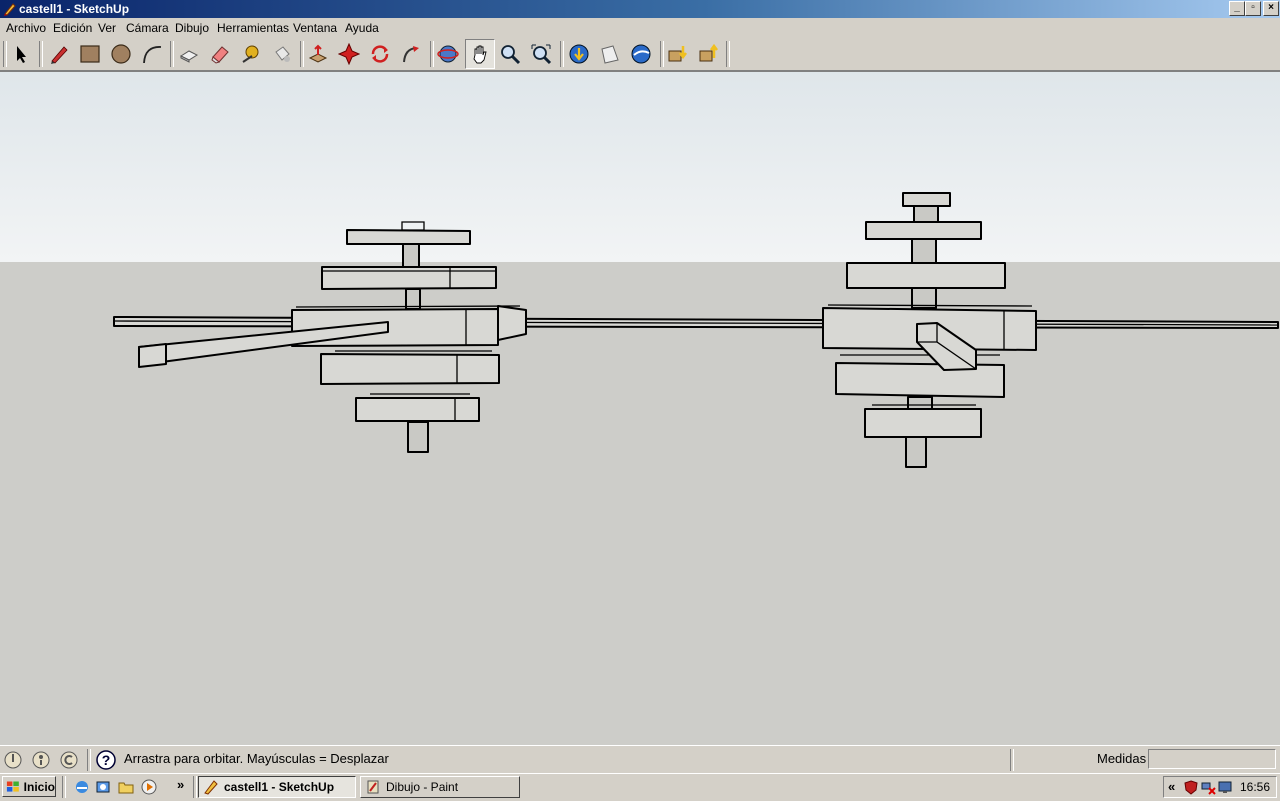  I want to click on eraser-icon, so click(220, 55).